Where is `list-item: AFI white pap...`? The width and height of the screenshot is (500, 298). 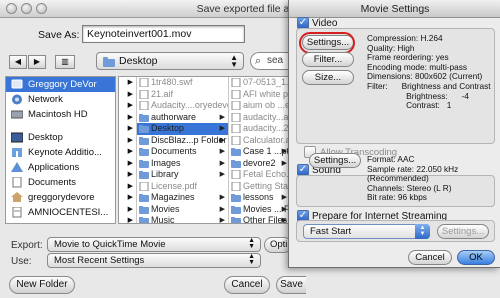
list-item: AFI white pap... is located at coordinates (259, 95).